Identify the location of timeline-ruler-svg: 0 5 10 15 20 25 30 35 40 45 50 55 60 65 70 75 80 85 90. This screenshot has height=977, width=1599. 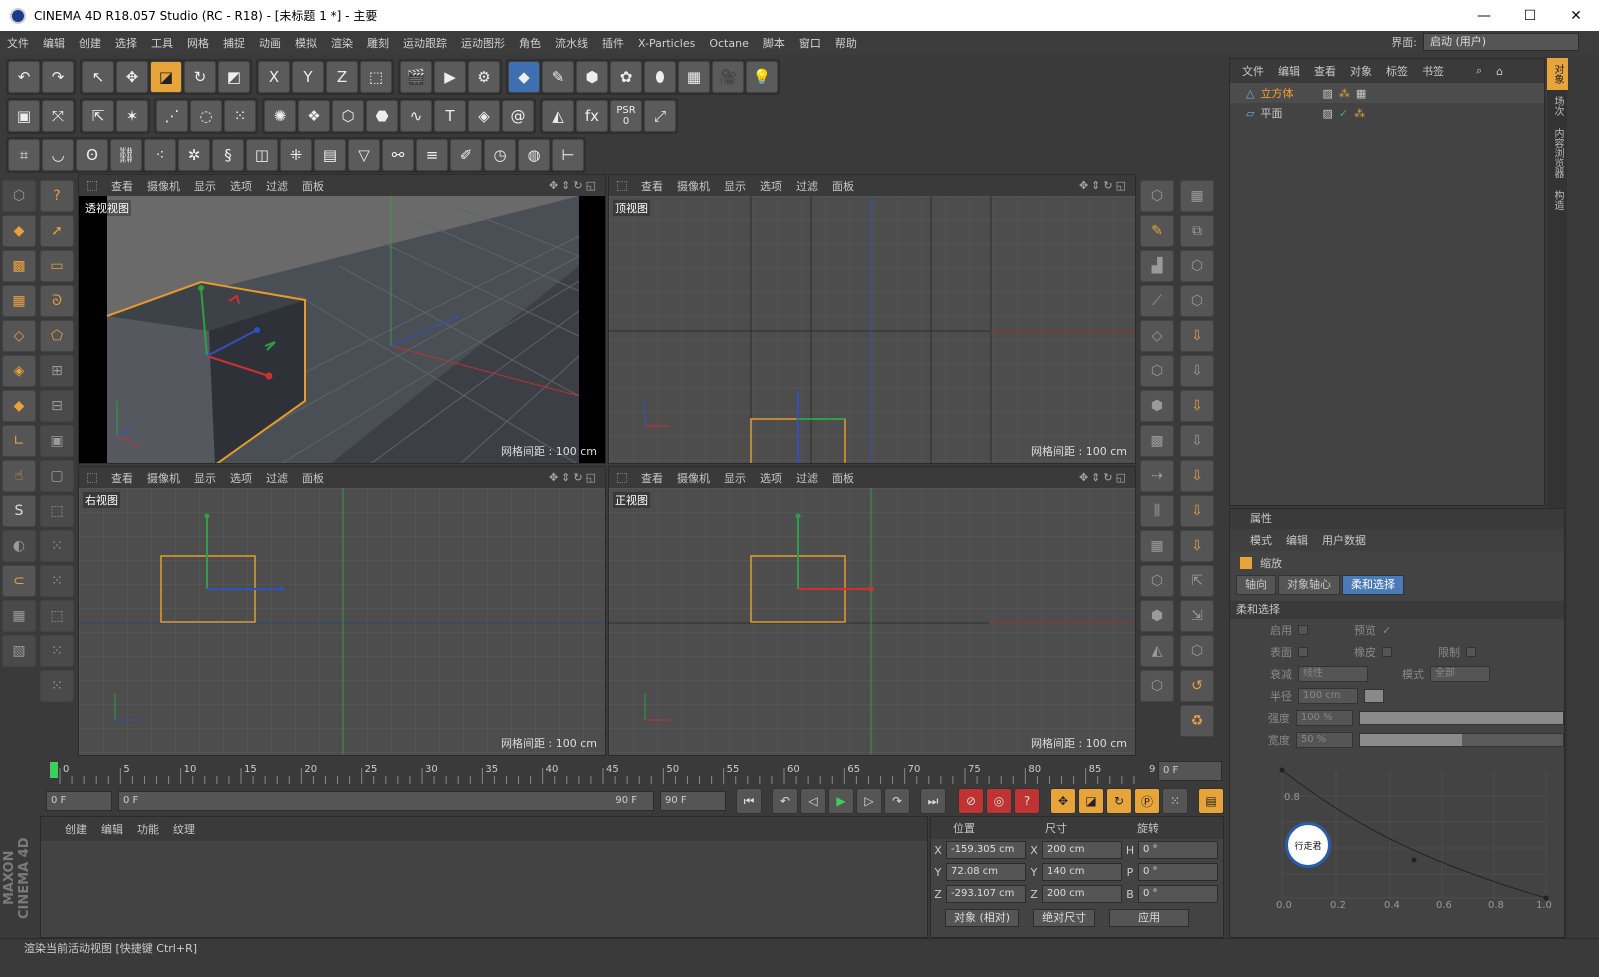
(604, 772).